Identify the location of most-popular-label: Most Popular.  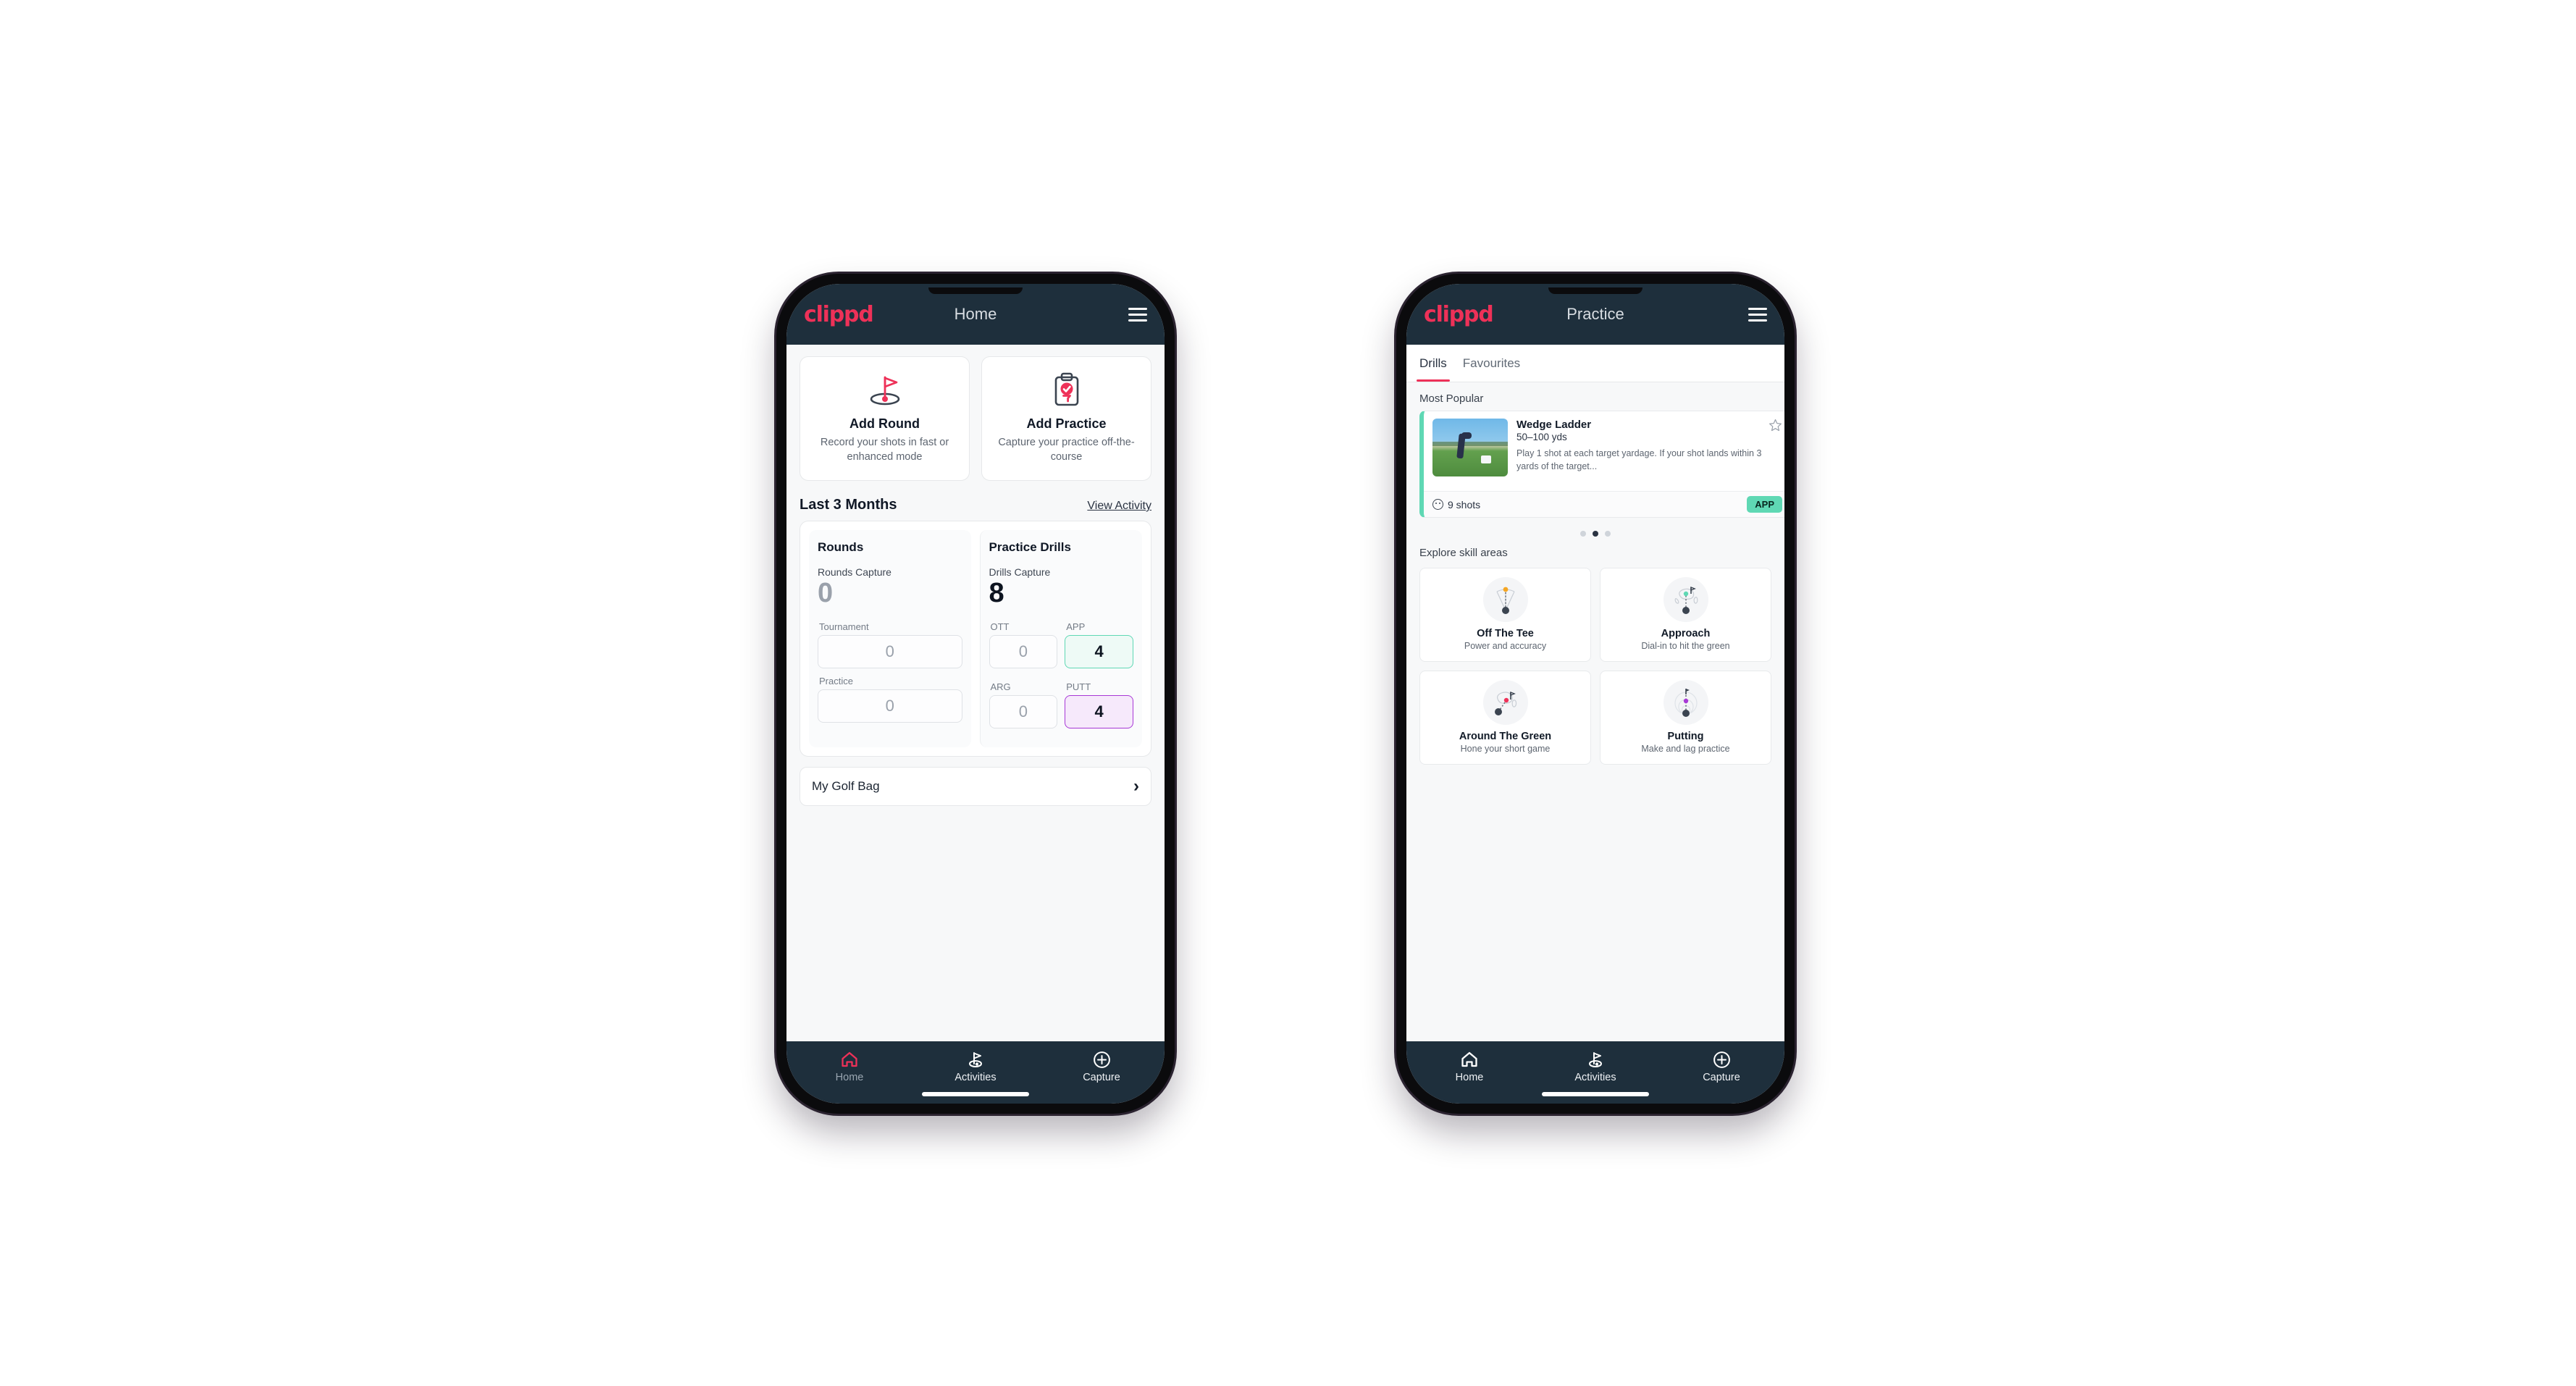
(1451, 399).